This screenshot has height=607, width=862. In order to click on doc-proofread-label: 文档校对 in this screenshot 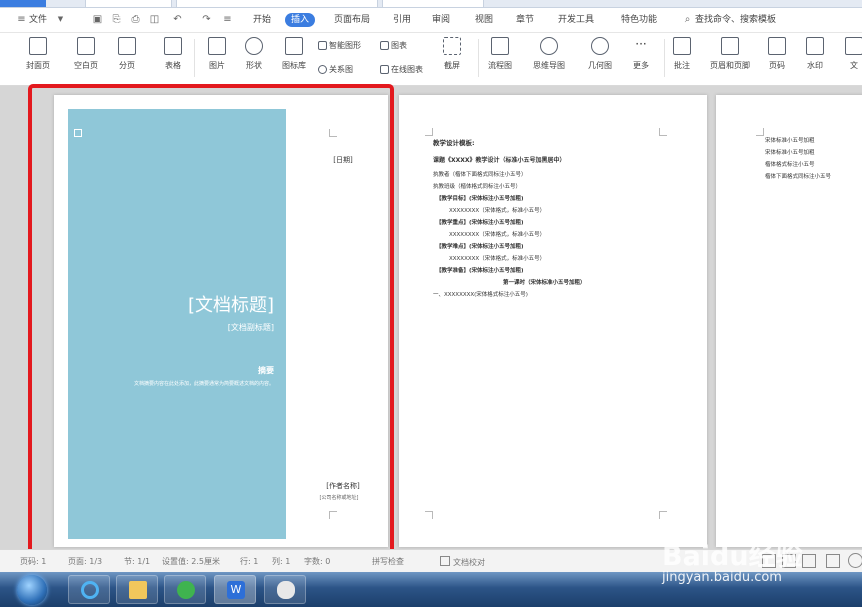, I will do `click(469, 562)`.